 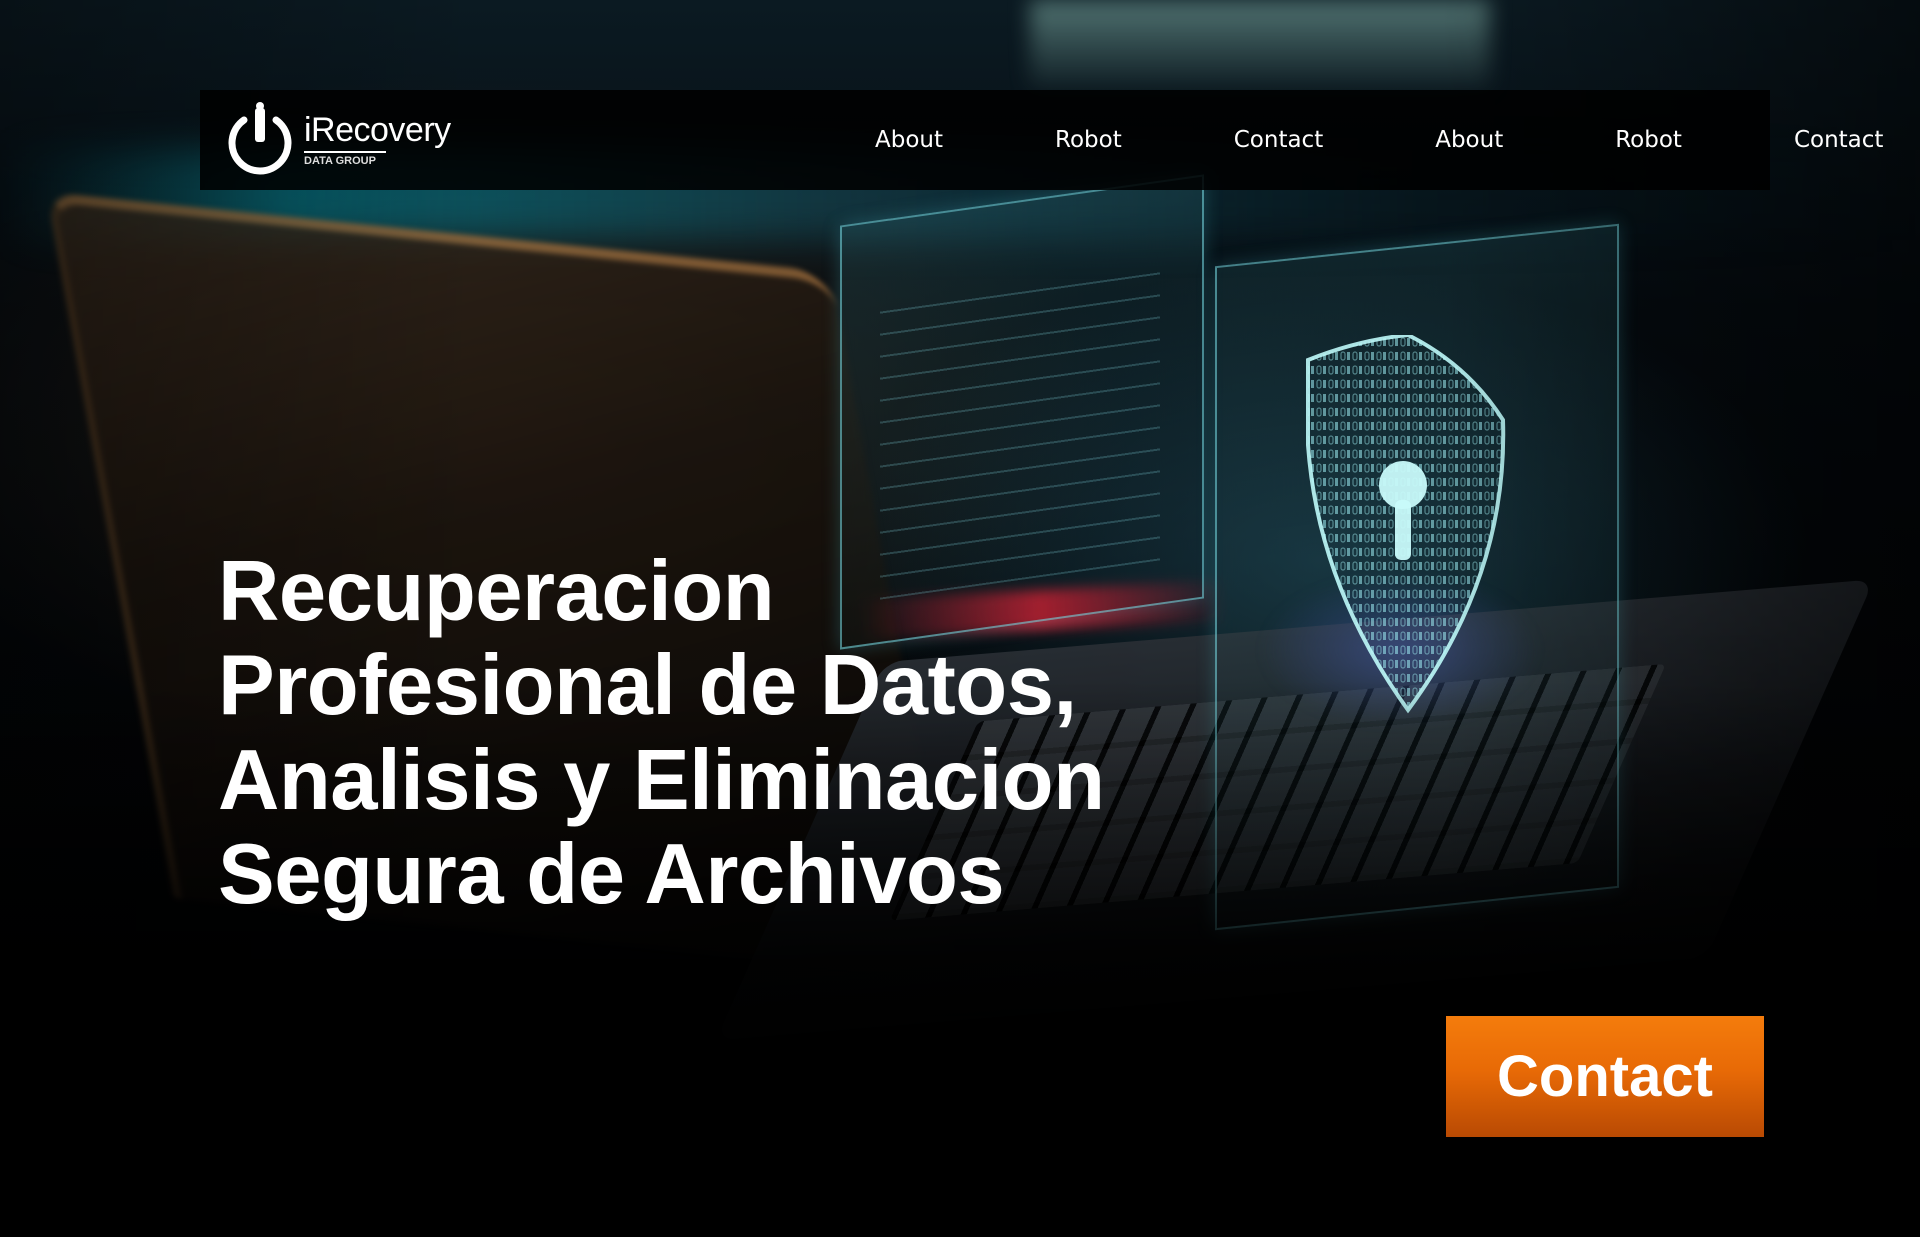 I want to click on headline-line-4: Segura de Archivos, so click(x=611, y=875).